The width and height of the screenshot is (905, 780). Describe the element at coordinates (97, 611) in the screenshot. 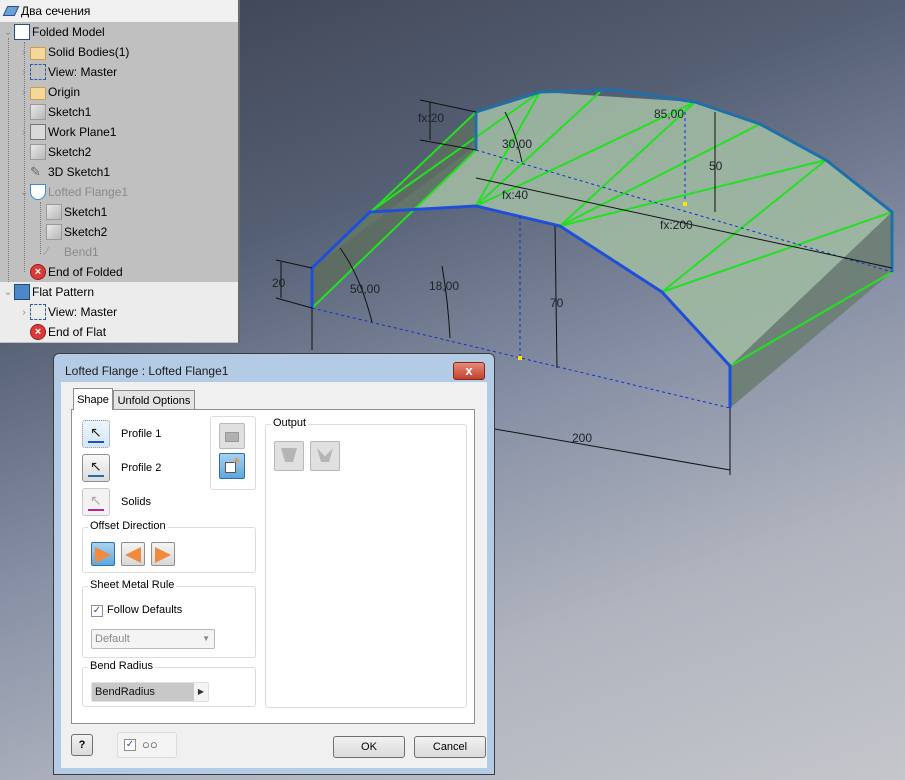

I see `follow-defaults-checkbox: ✓` at that location.